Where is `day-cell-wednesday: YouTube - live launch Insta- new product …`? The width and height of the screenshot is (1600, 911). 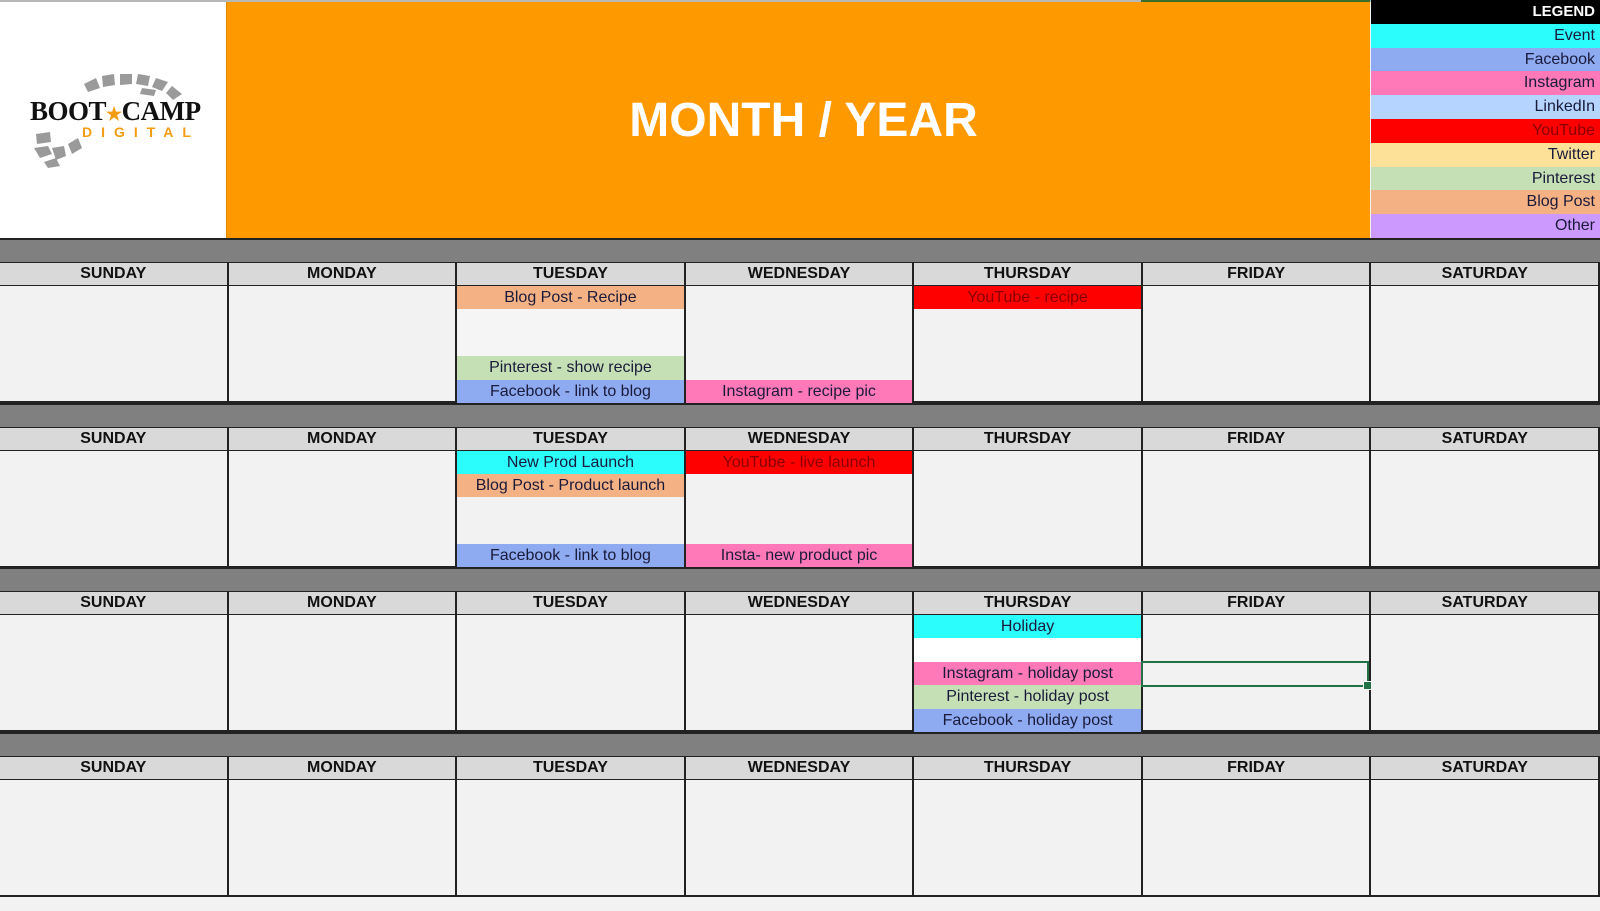 day-cell-wednesday: YouTube - live launch Insta- new product … is located at coordinates (800, 509).